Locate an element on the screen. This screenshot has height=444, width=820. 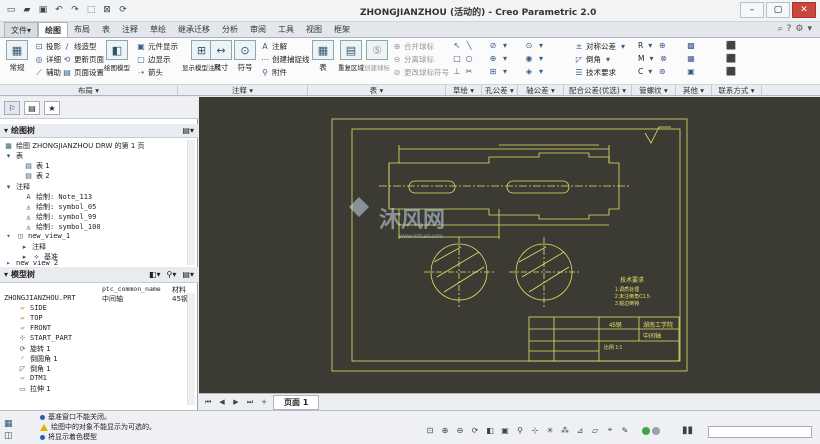
frame-button: ▣ is located at coordinates (691, 71).